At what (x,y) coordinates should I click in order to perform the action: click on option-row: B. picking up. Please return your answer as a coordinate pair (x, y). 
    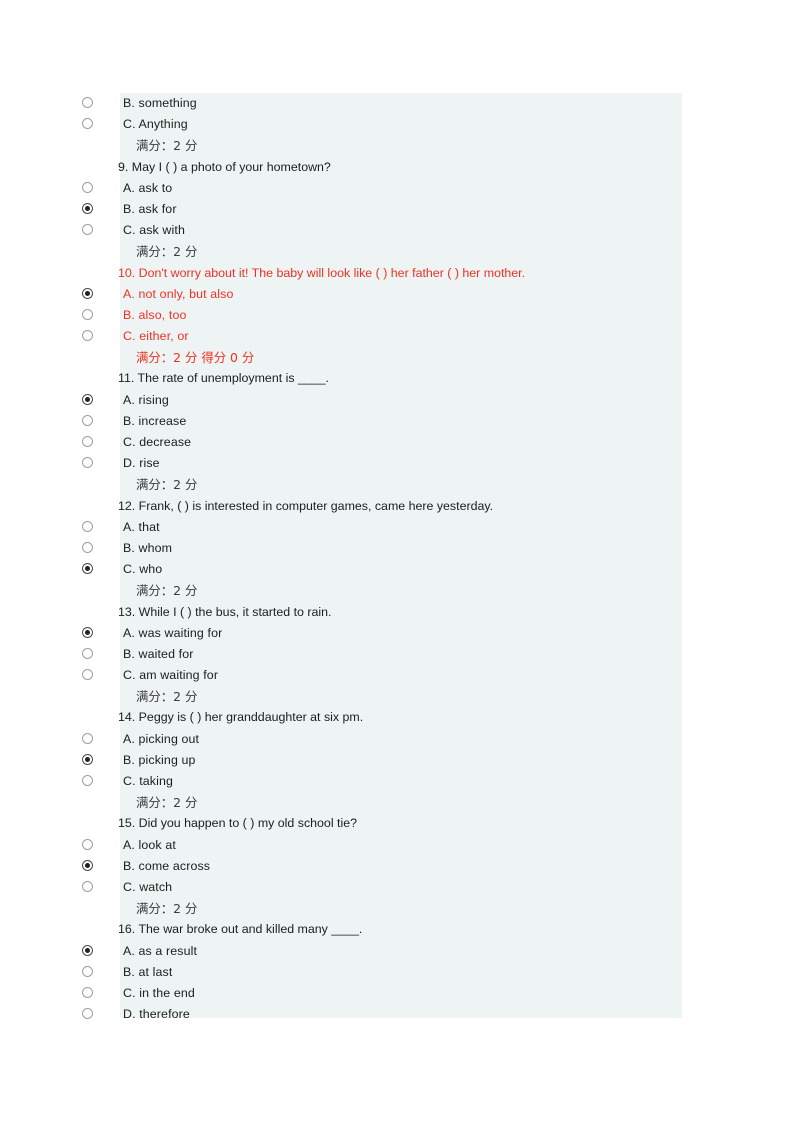
    Looking at the image, I should click on (380, 760).